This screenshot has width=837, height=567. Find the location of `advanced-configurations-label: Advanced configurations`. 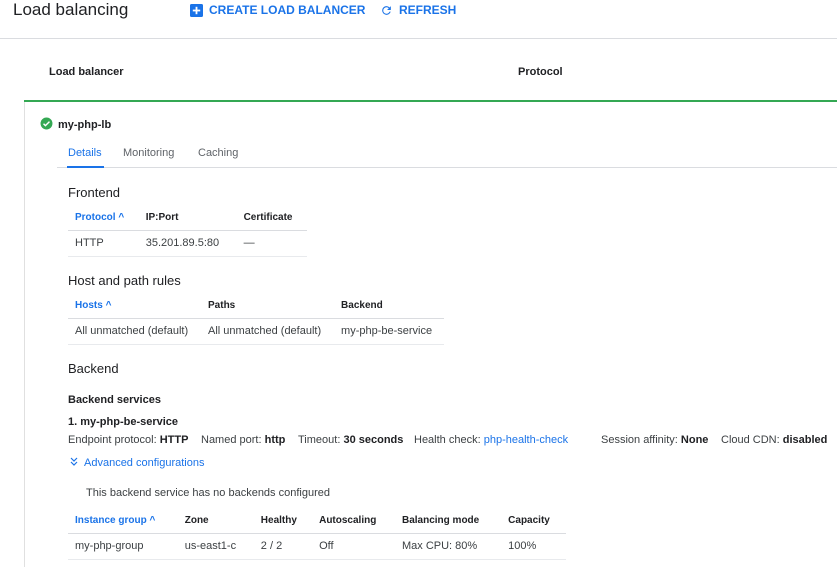

advanced-configurations-label: Advanced configurations is located at coordinates (144, 463).